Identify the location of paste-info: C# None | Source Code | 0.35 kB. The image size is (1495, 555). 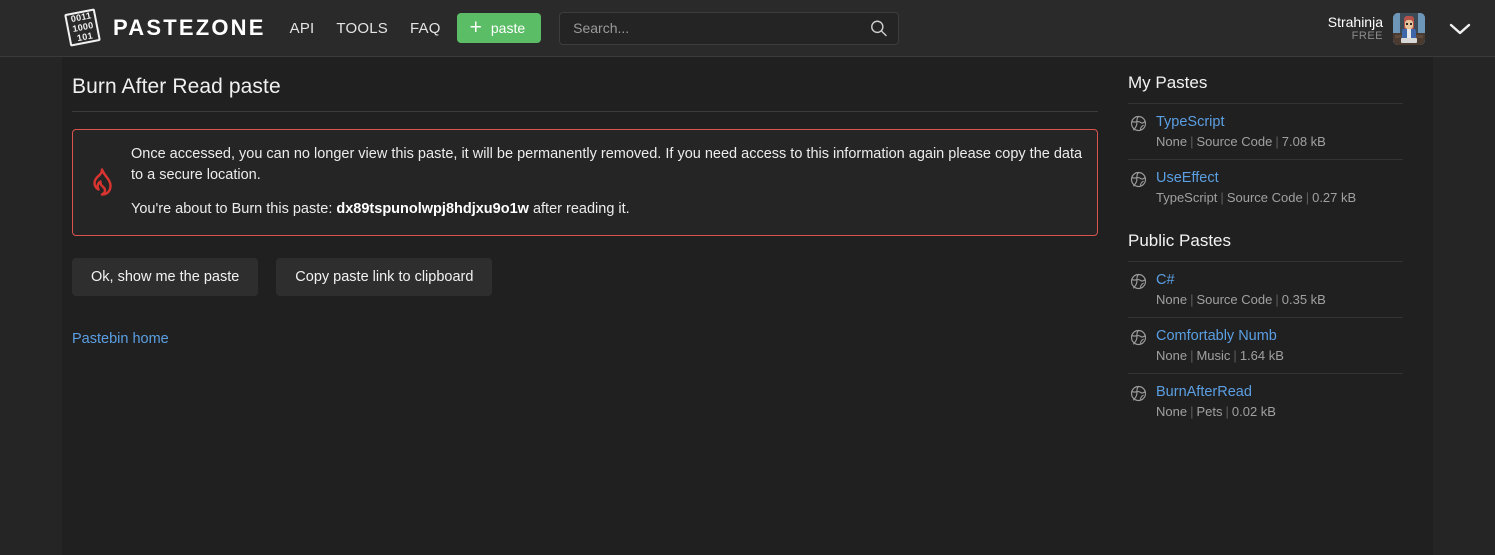
(1241, 289).